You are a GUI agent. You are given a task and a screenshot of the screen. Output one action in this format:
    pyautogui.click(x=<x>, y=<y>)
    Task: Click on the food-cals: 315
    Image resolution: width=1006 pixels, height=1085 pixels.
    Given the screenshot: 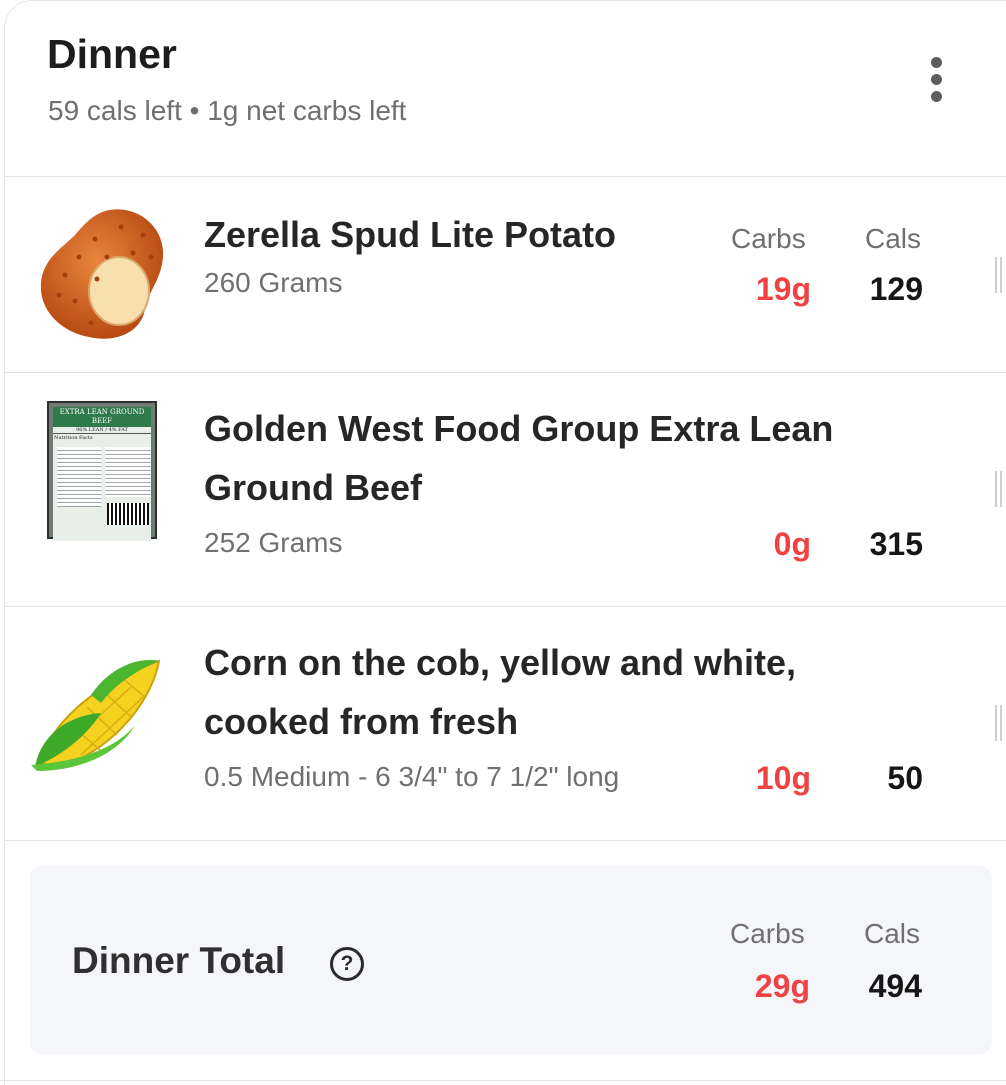 What is the action you would take?
    pyautogui.click(x=896, y=544)
    